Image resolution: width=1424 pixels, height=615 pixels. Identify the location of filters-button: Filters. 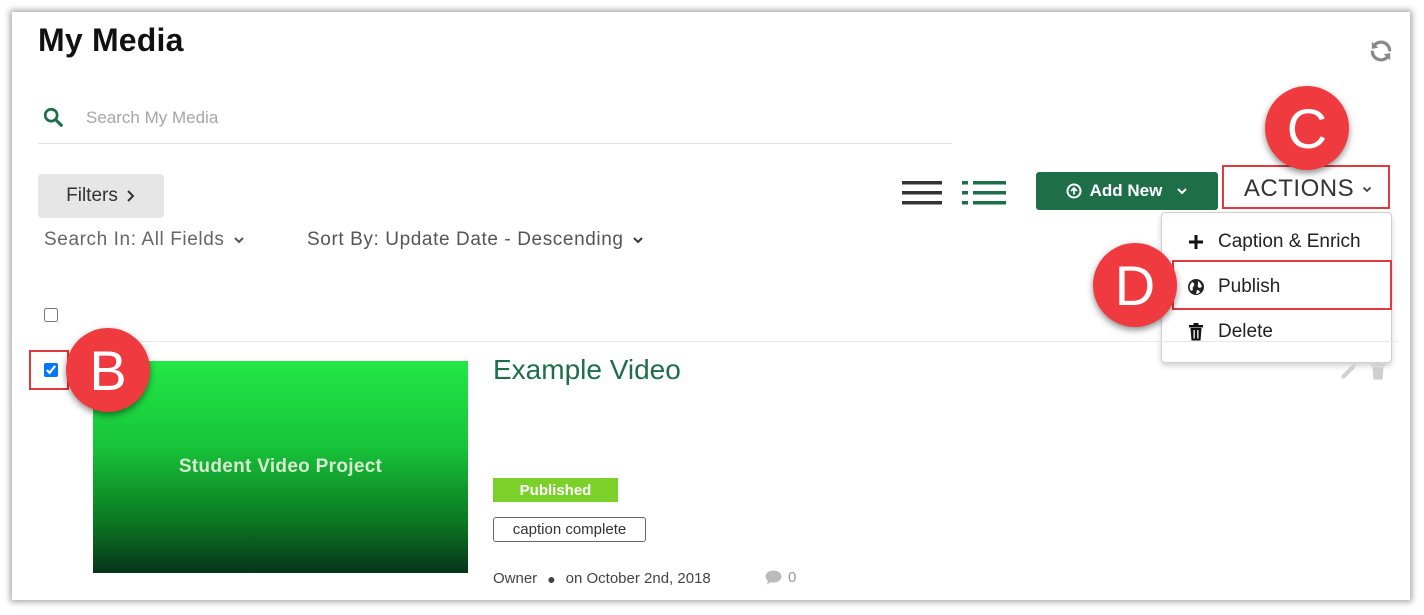
(101, 196).